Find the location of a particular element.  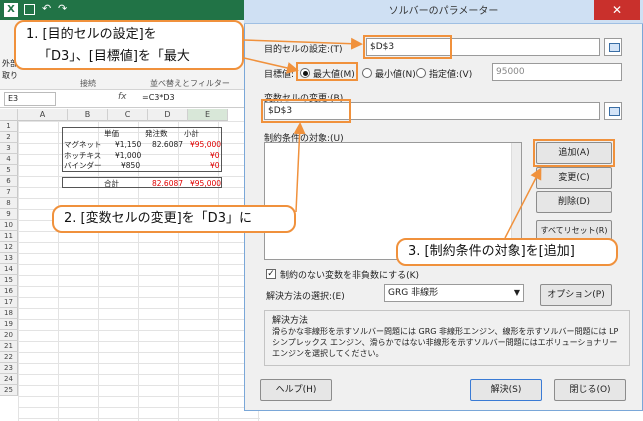

callout-step-1: 1. [目的セルの設定]を 「D3」、[目標値]を「最大 is located at coordinates (129, 45).